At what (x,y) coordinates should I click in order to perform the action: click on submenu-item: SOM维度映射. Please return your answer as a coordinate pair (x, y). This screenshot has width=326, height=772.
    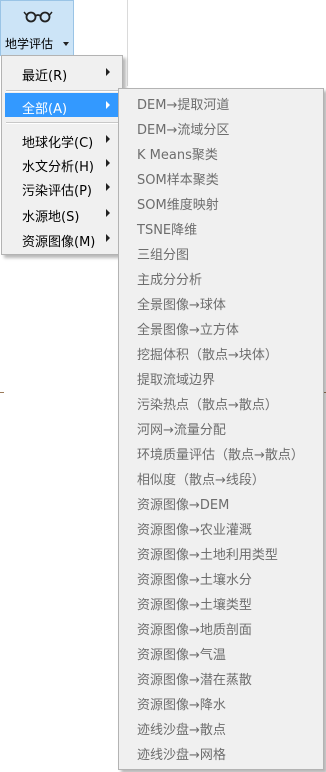
    Looking at the image, I should click on (178, 205).